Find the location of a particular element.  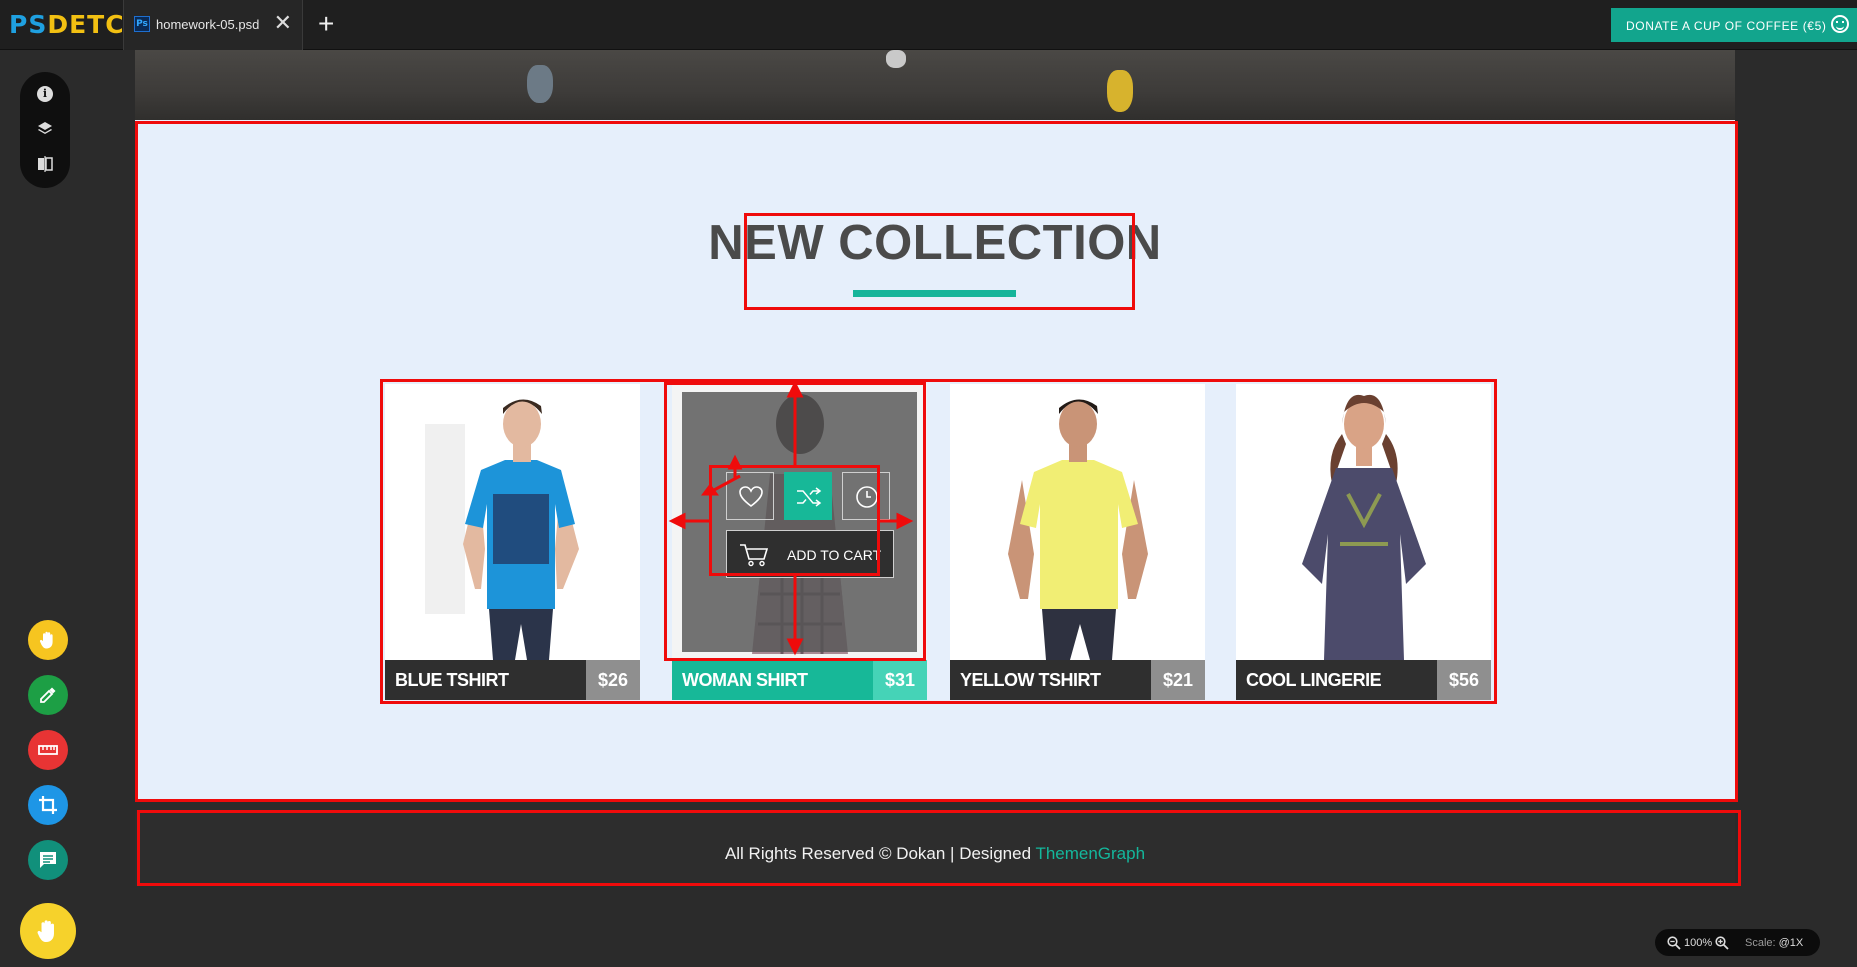

scale-readout: Scale: @1X is located at coordinates (1774, 943).